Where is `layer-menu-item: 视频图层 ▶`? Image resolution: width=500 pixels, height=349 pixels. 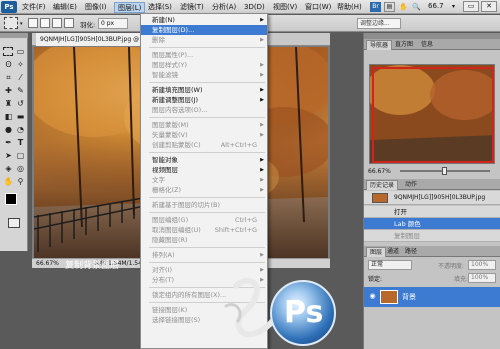
layer-menu-item: 视频图层 ▶ is located at coordinates (204, 170).